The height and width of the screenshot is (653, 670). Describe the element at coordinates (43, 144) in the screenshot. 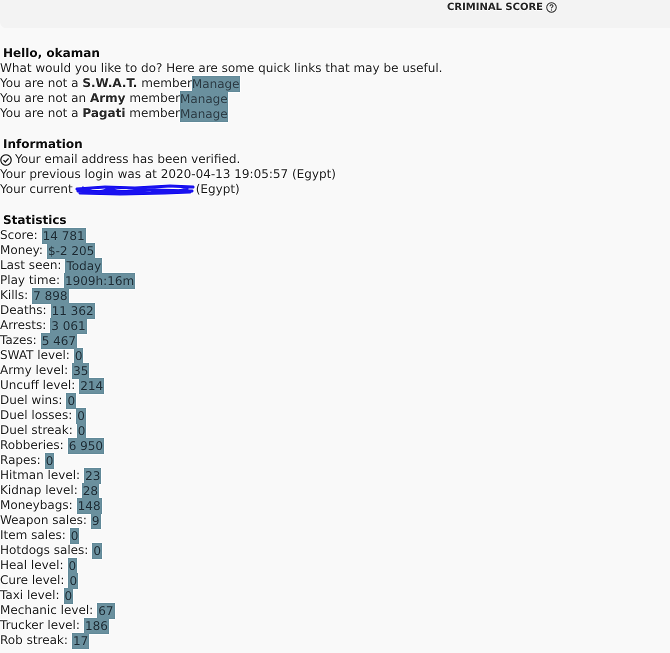

I see `information-heading: Information` at that location.